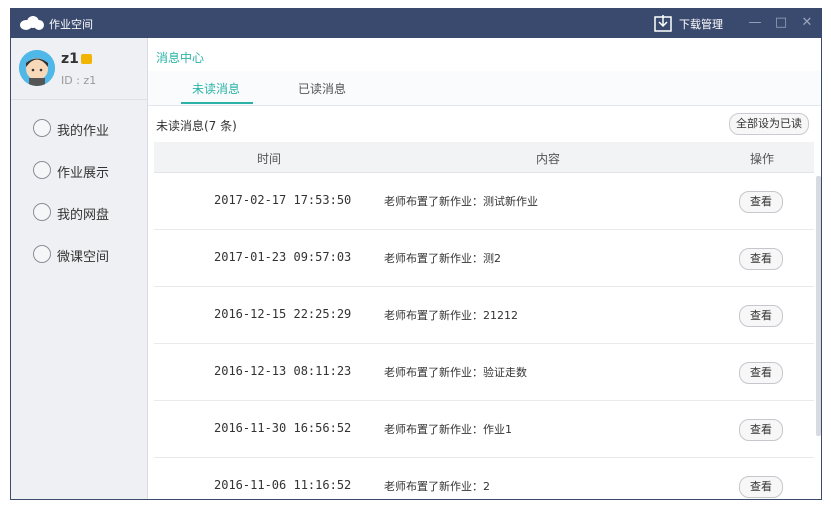  I want to click on sidebar-item-micro-course: 微课空间, so click(88, 255).